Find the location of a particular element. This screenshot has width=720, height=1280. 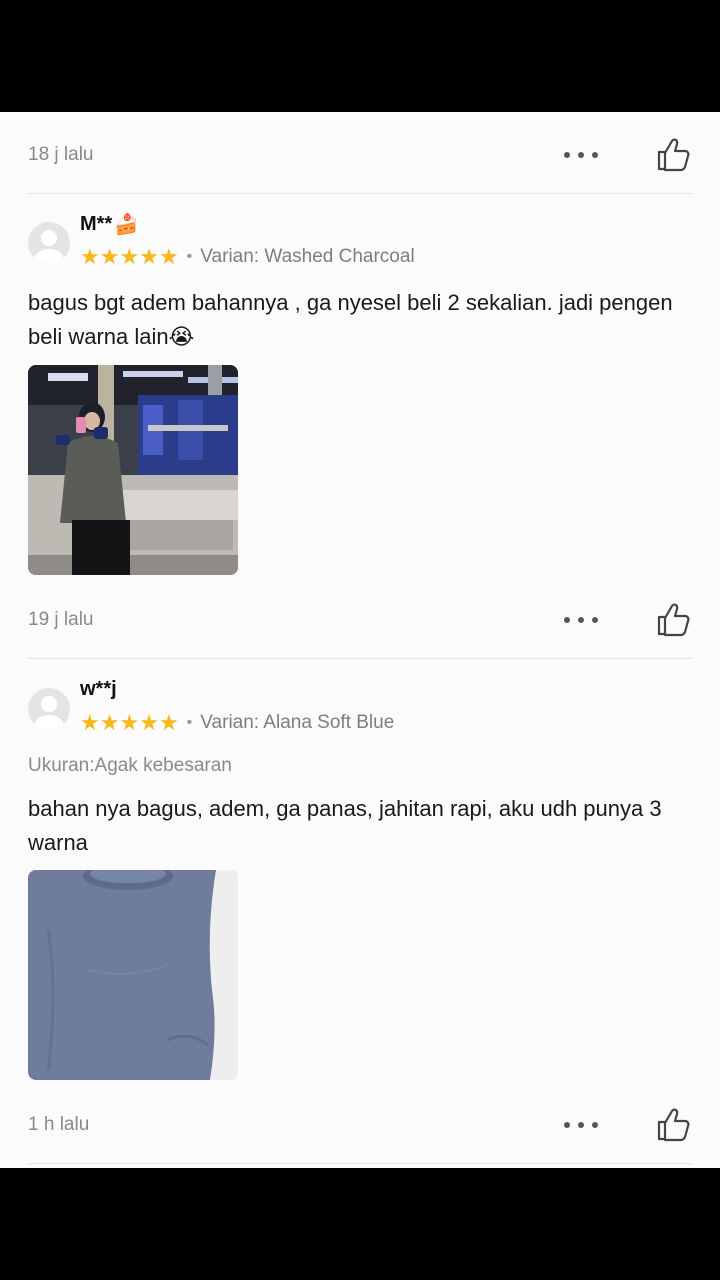

photo-gym-mirror-selfie is located at coordinates (133, 470).